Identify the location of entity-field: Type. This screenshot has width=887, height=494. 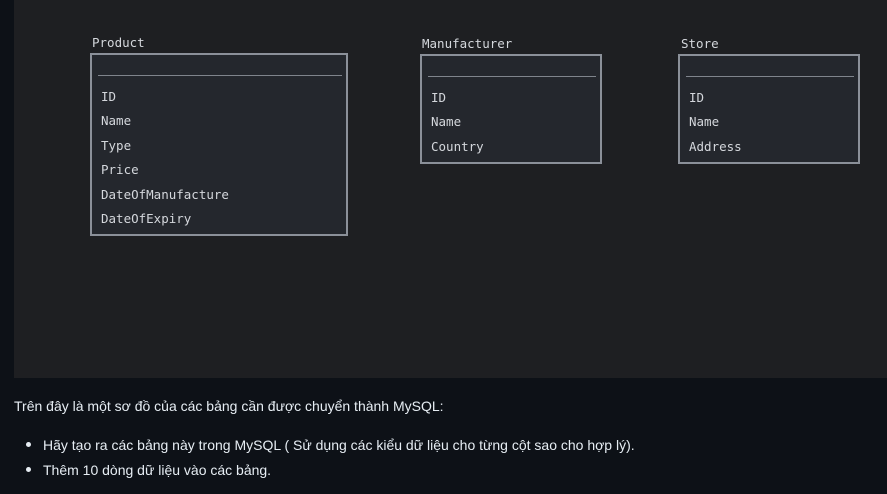
(116, 145).